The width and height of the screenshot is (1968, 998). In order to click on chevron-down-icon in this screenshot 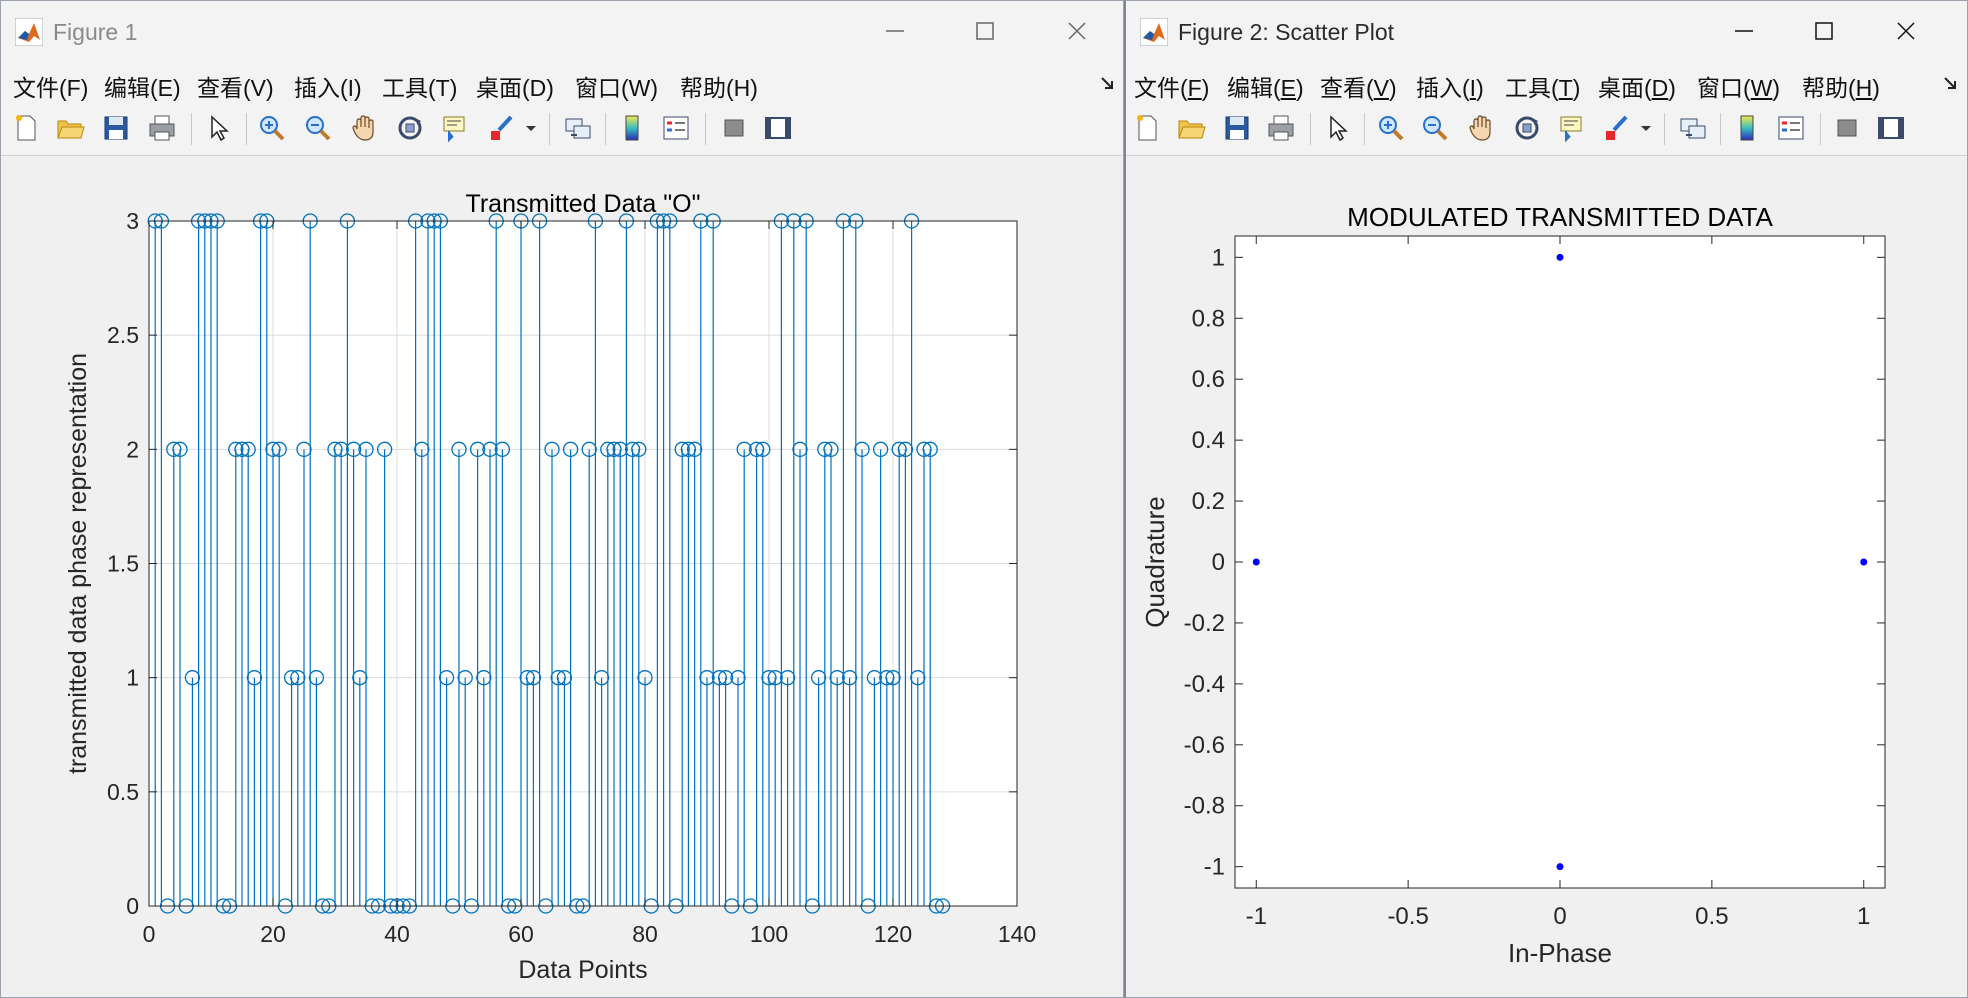, I will do `click(531, 128)`.